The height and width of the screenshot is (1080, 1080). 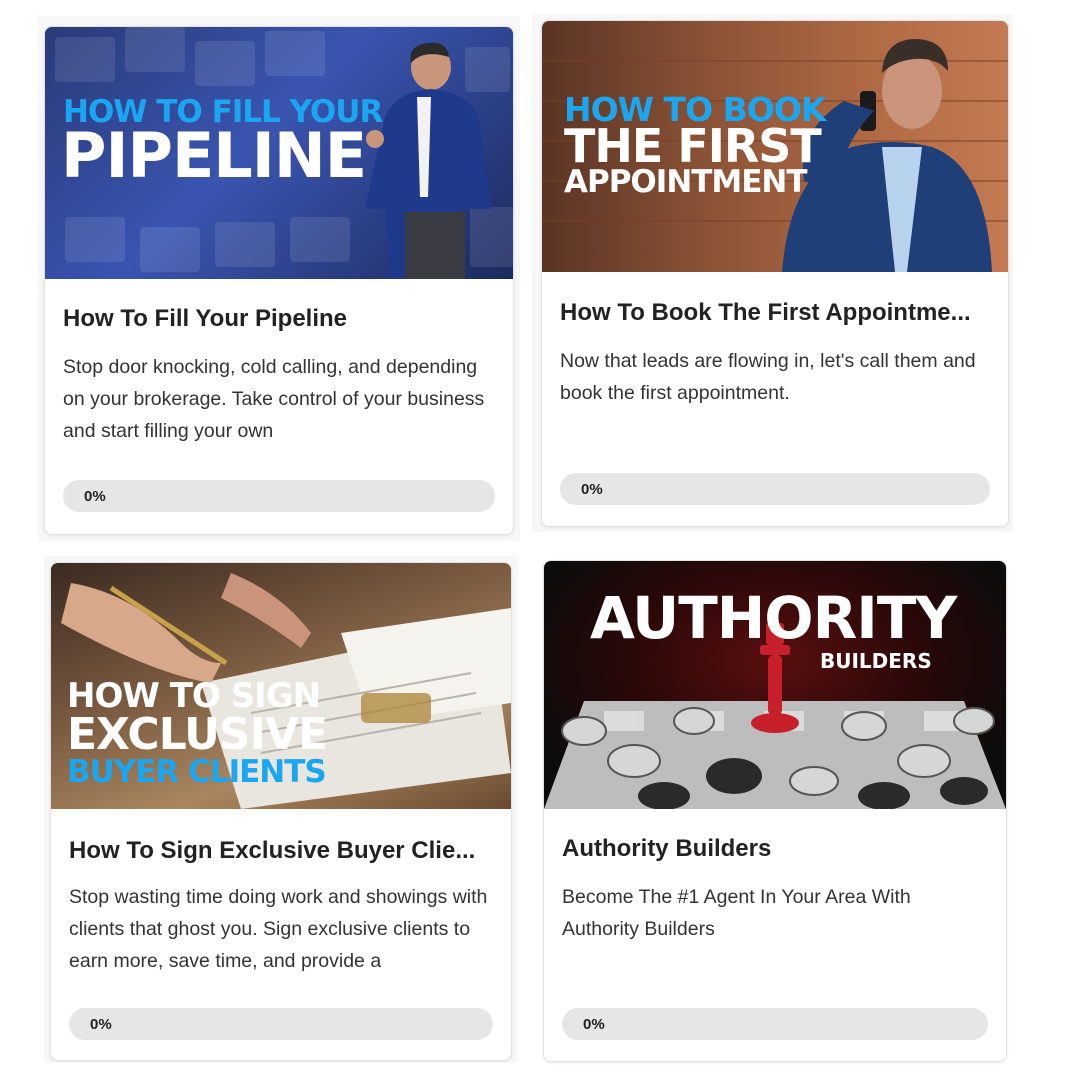 What do you see at coordinates (686, 182) in the screenshot?
I see `thumbnail-headline-line: APPOINTMENT` at bounding box center [686, 182].